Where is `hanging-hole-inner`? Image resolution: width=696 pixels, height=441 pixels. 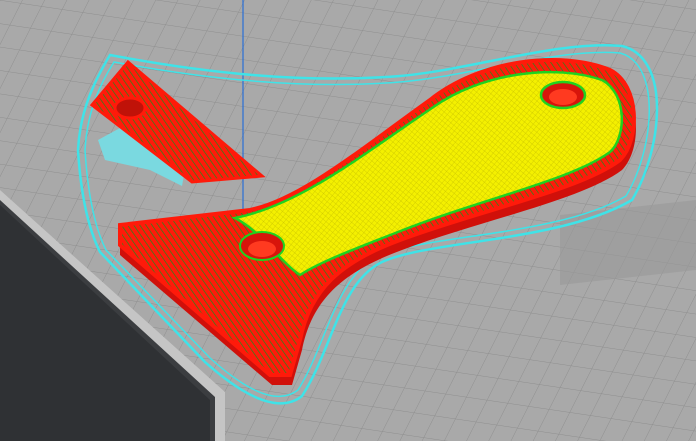
hanging-hole-inner is located at coordinates (563, 97).